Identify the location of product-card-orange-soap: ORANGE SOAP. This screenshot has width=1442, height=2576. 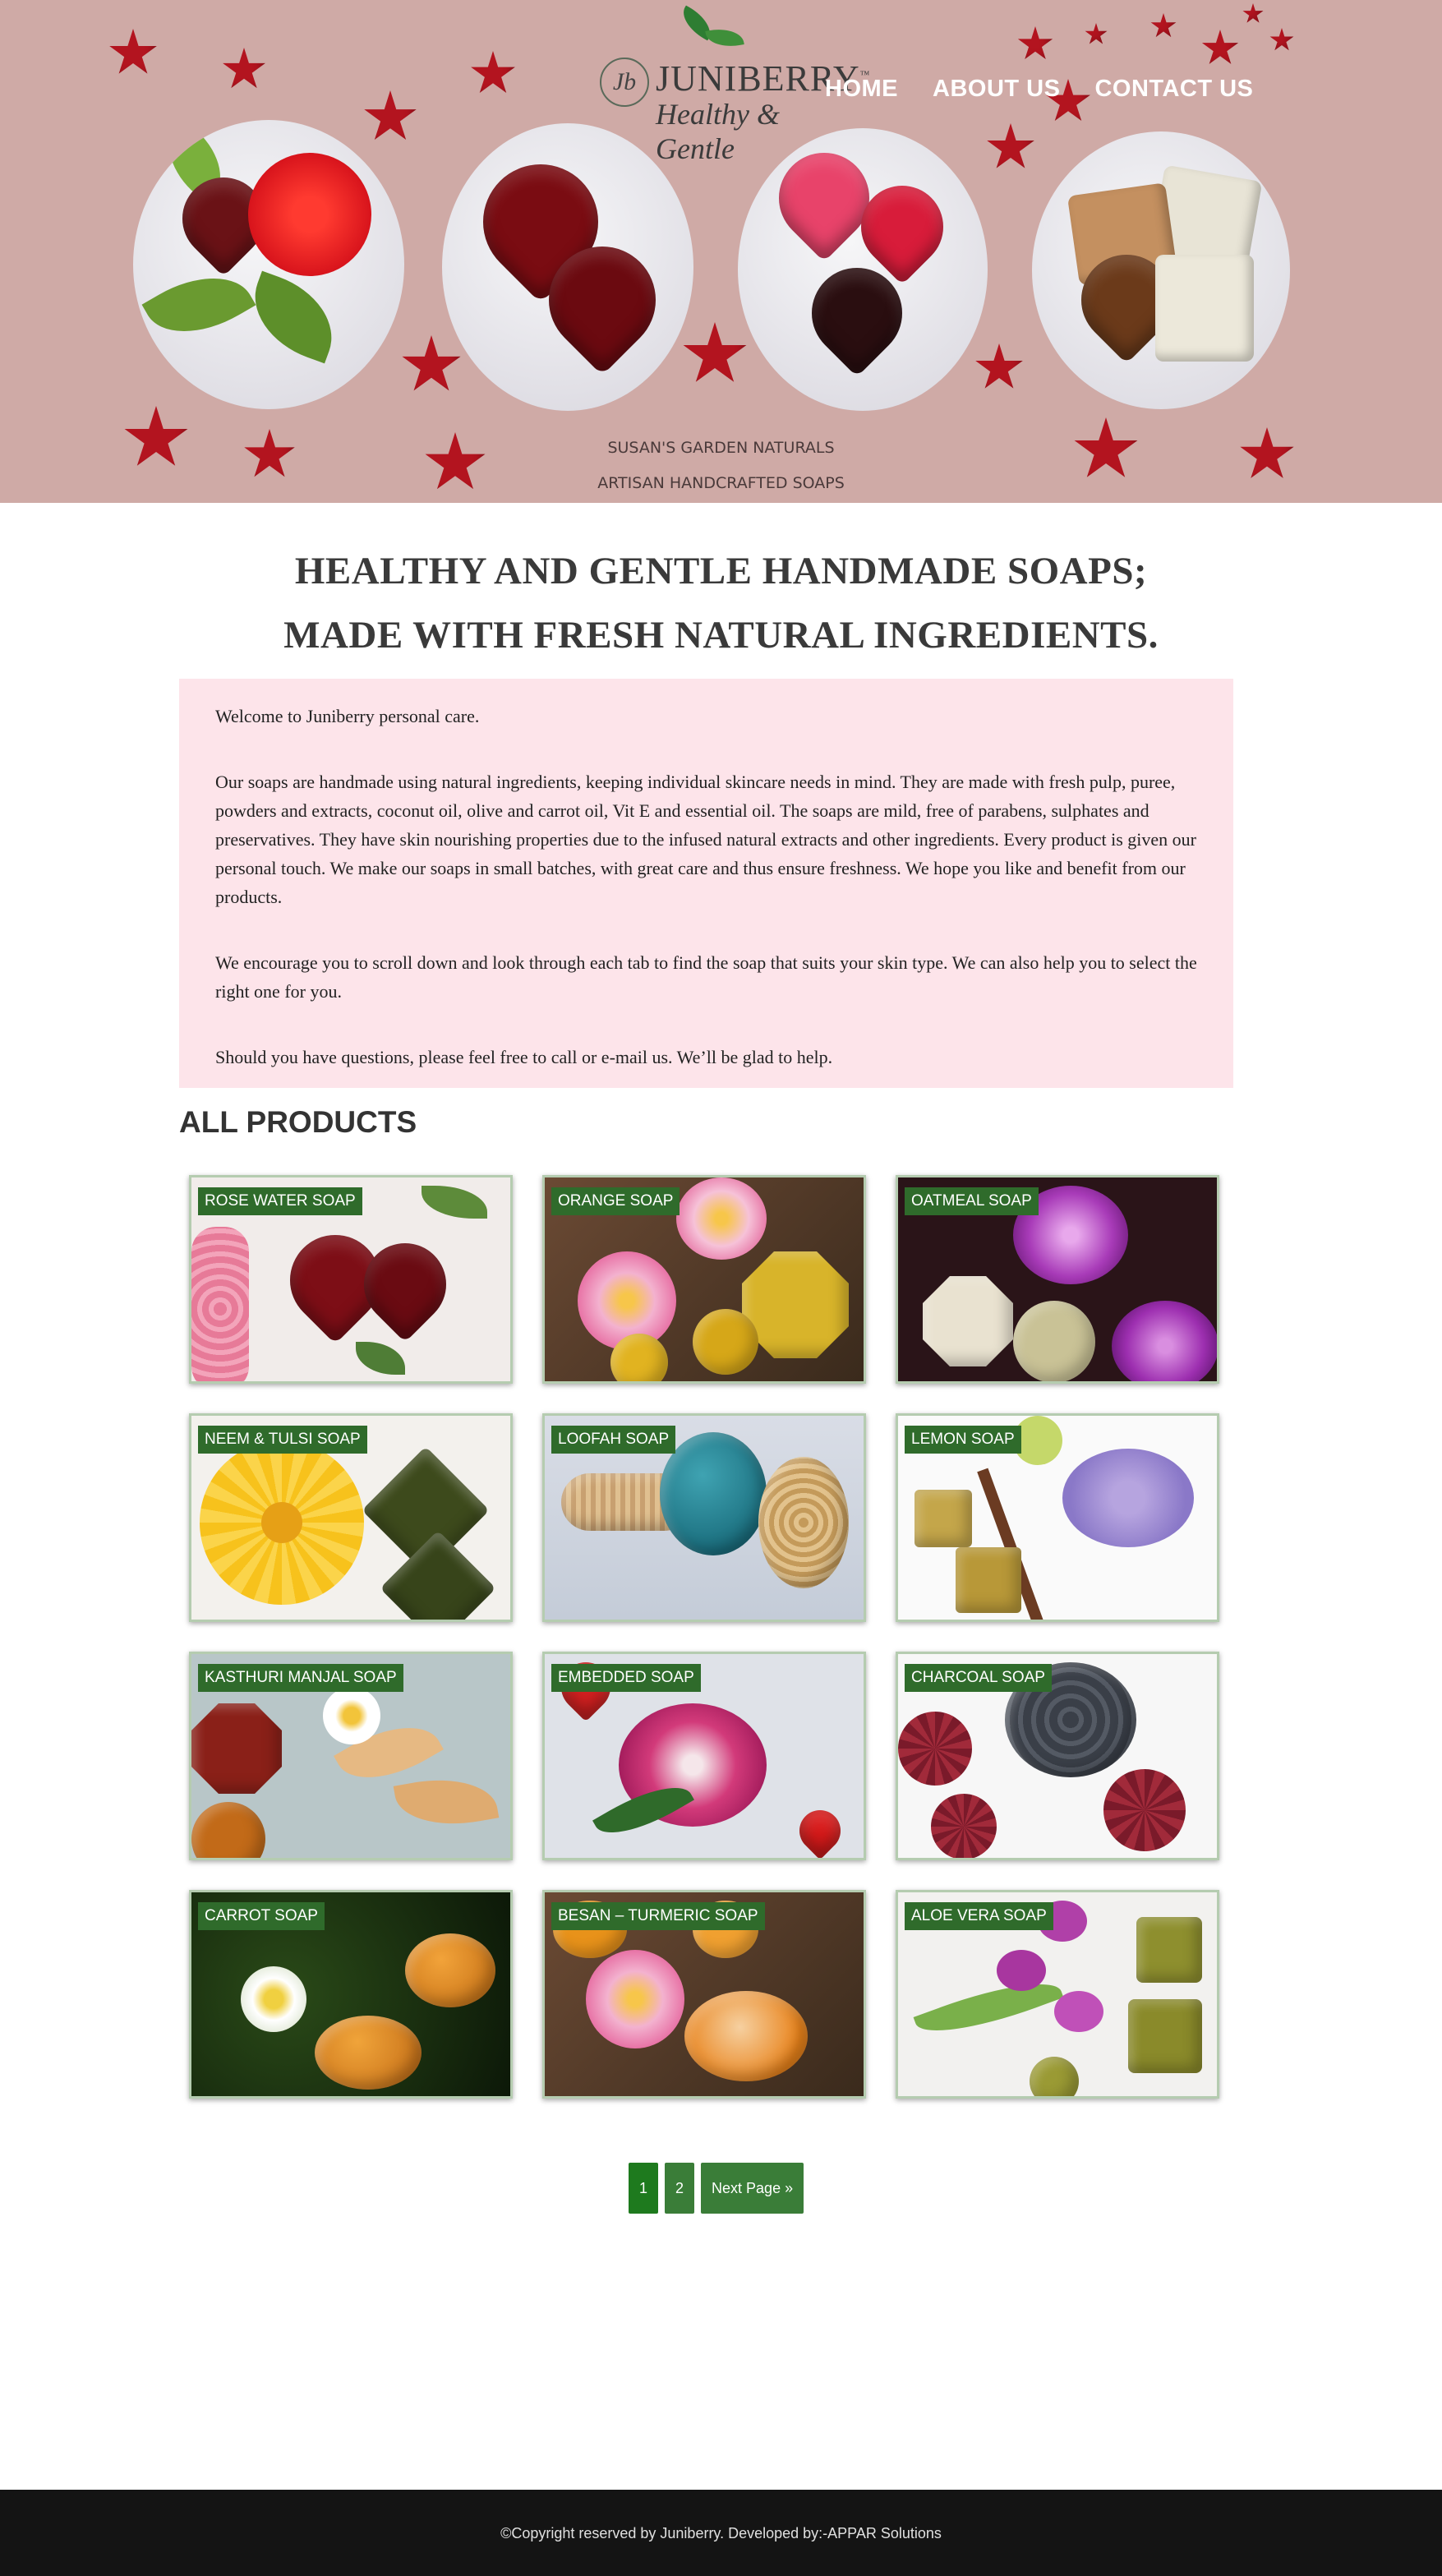
(704, 1279).